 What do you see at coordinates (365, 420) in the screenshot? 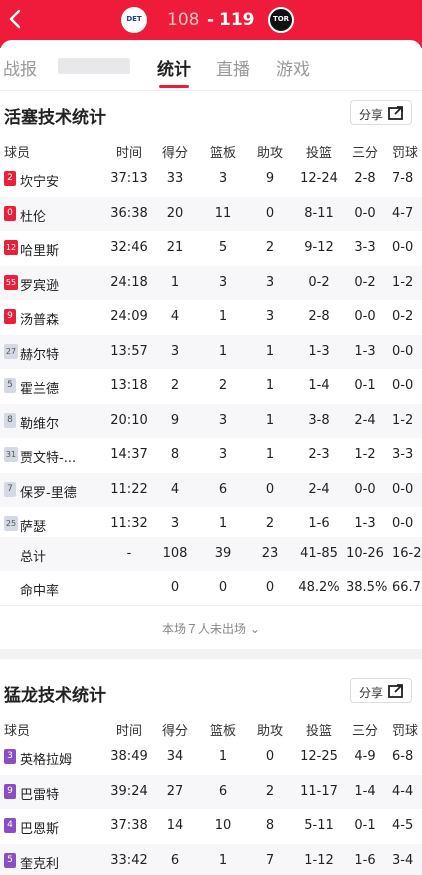
I see `stat-tp: 2-4` at bounding box center [365, 420].